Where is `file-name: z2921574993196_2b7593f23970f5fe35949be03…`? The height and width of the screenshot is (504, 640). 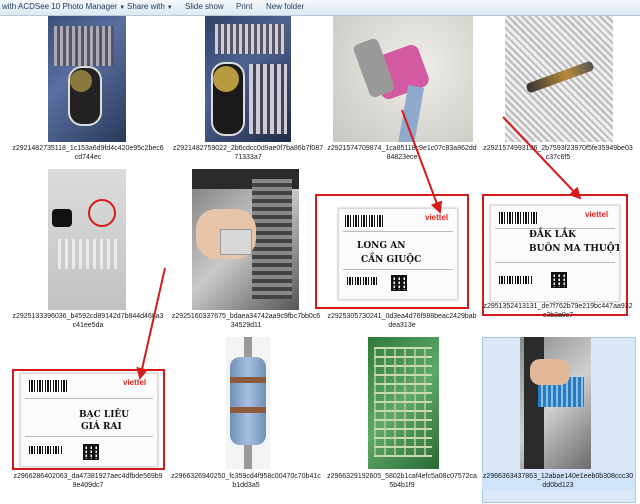
file-name: z2921574993196_2b7593f23970f5fe35949be03… is located at coordinates (558, 153).